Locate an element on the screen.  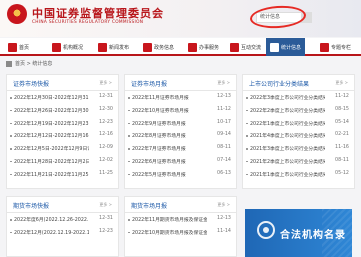
list-item: 2021年3季度上市公司行业分类结果 11-16 is located at coordinates (298, 148).